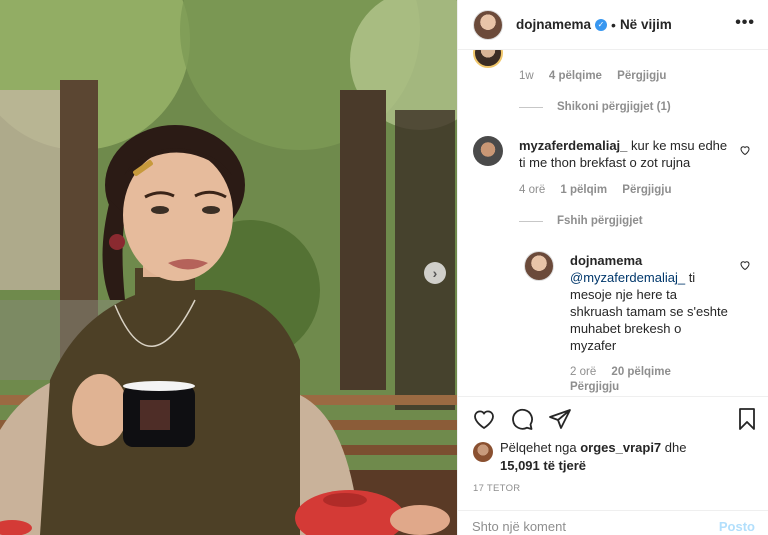 This screenshot has width=768, height=535. I want to click on comment-time: 4 orë, so click(532, 190).